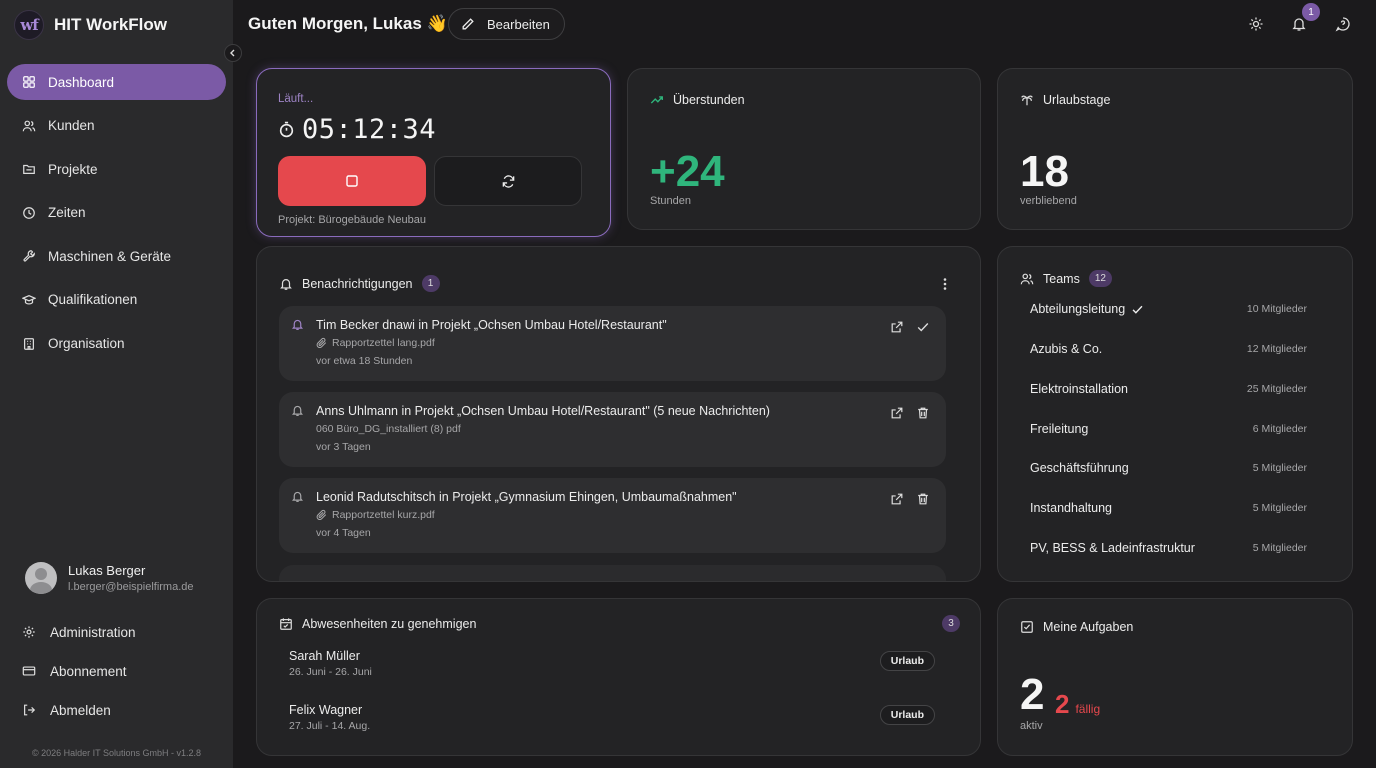  Describe the element at coordinates (343, 533) in the screenshot. I see `notification-time: vor 4 Tagen` at that location.